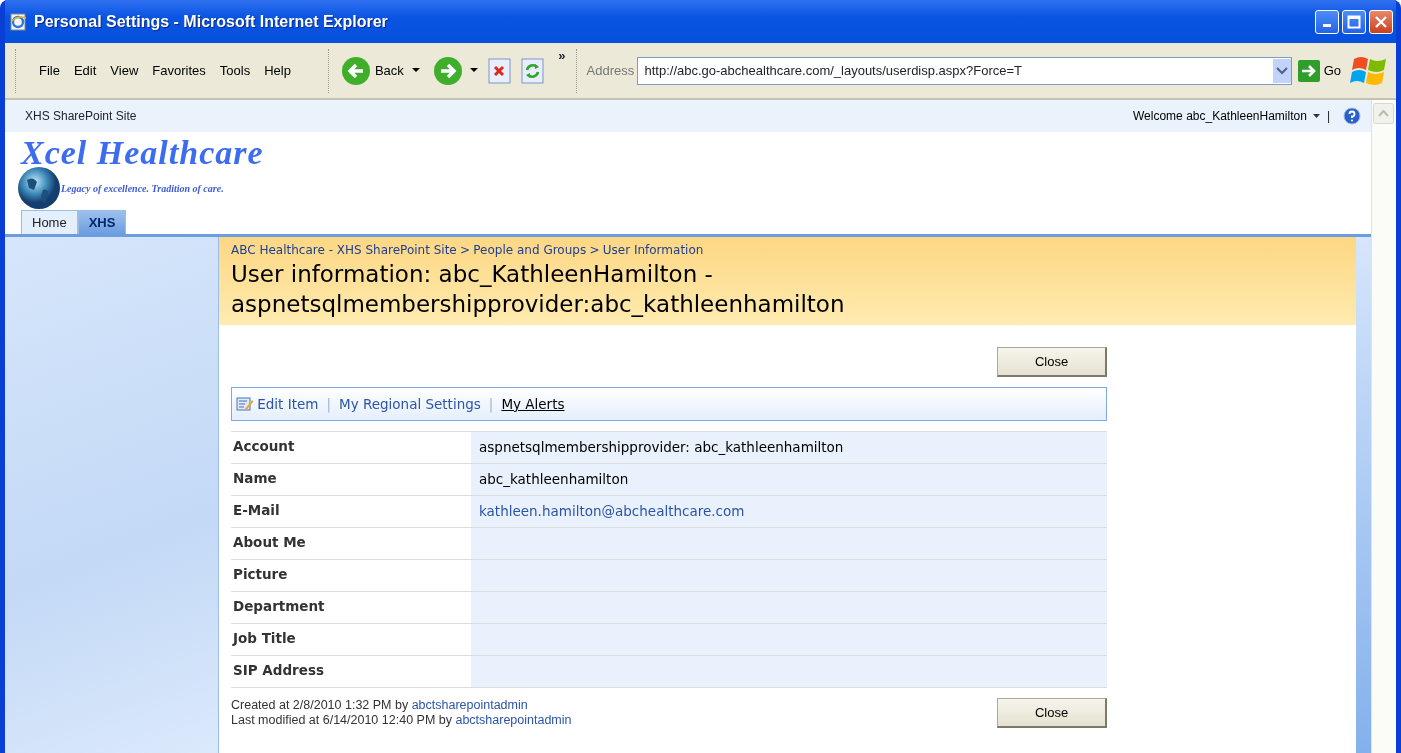  What do you see at coordinates (789, 447) in the screenshot?
I see `field-value: aspnetsqlmembershipprovider: abc_kathleenhamilton` at bounding box center [789, 447].